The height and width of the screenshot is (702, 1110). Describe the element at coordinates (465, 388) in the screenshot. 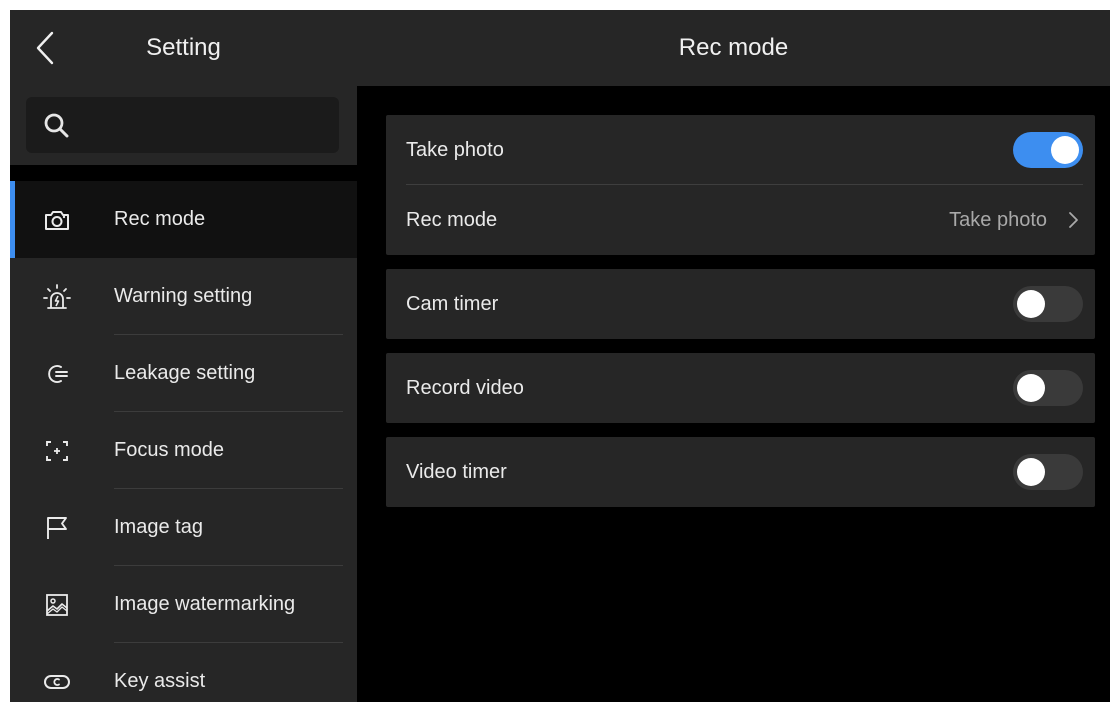

I see `setting-label: Record video` at that location.